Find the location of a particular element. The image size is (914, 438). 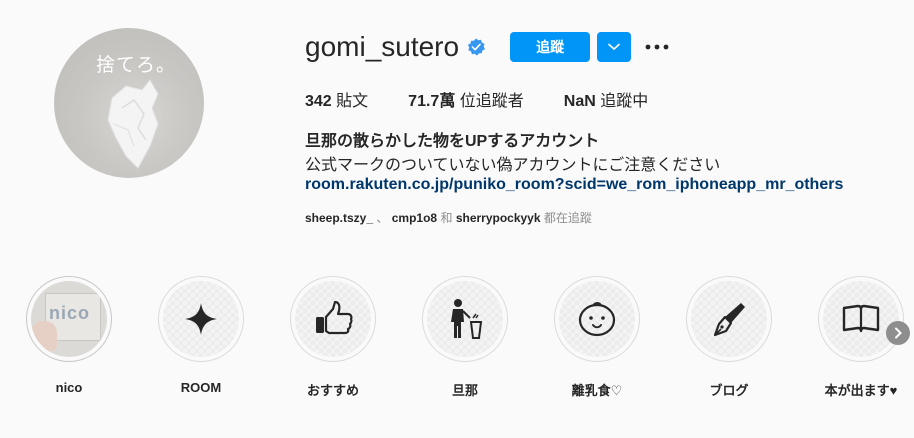

more-options-button is located at coordinates (657, 47).